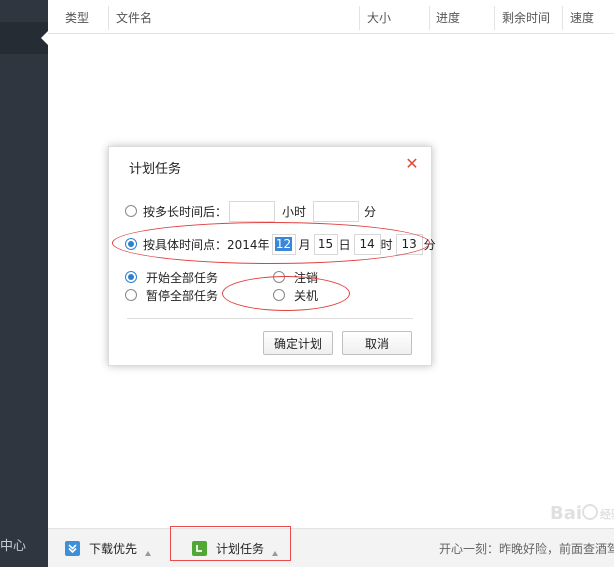 The image size is (614, 567). What do you see at coordinates (131, 277) in the screenshot?
I see `start-all-radio` at bounding box center [131, 277].